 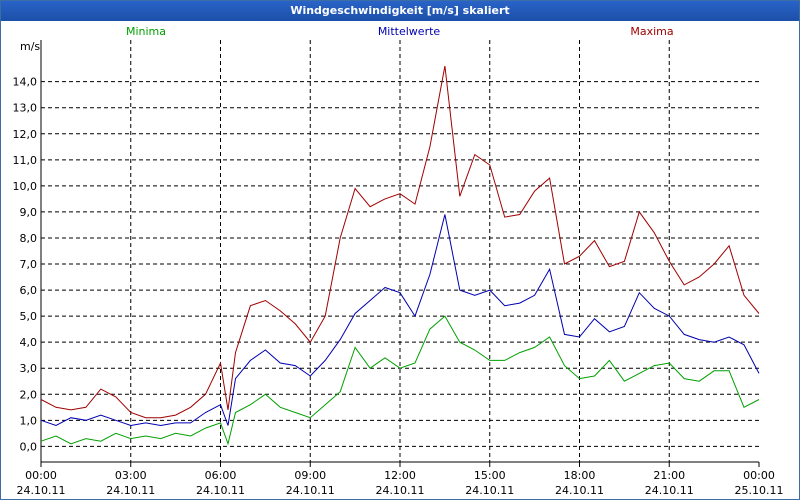 What do you see at coordinates (146, 31) in the screenshot?
I see `legend-minima: Minima` at bounding box center [146, 31].